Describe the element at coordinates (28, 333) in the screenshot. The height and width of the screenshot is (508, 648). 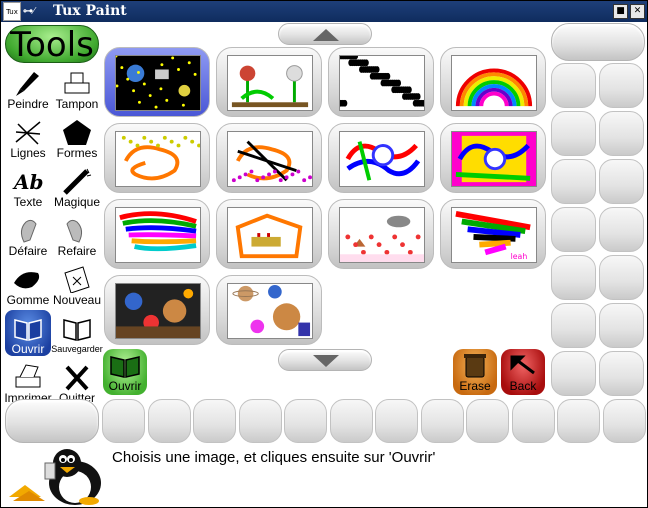
I see `tool-ouvrir-button: Ouvrir` at that location.